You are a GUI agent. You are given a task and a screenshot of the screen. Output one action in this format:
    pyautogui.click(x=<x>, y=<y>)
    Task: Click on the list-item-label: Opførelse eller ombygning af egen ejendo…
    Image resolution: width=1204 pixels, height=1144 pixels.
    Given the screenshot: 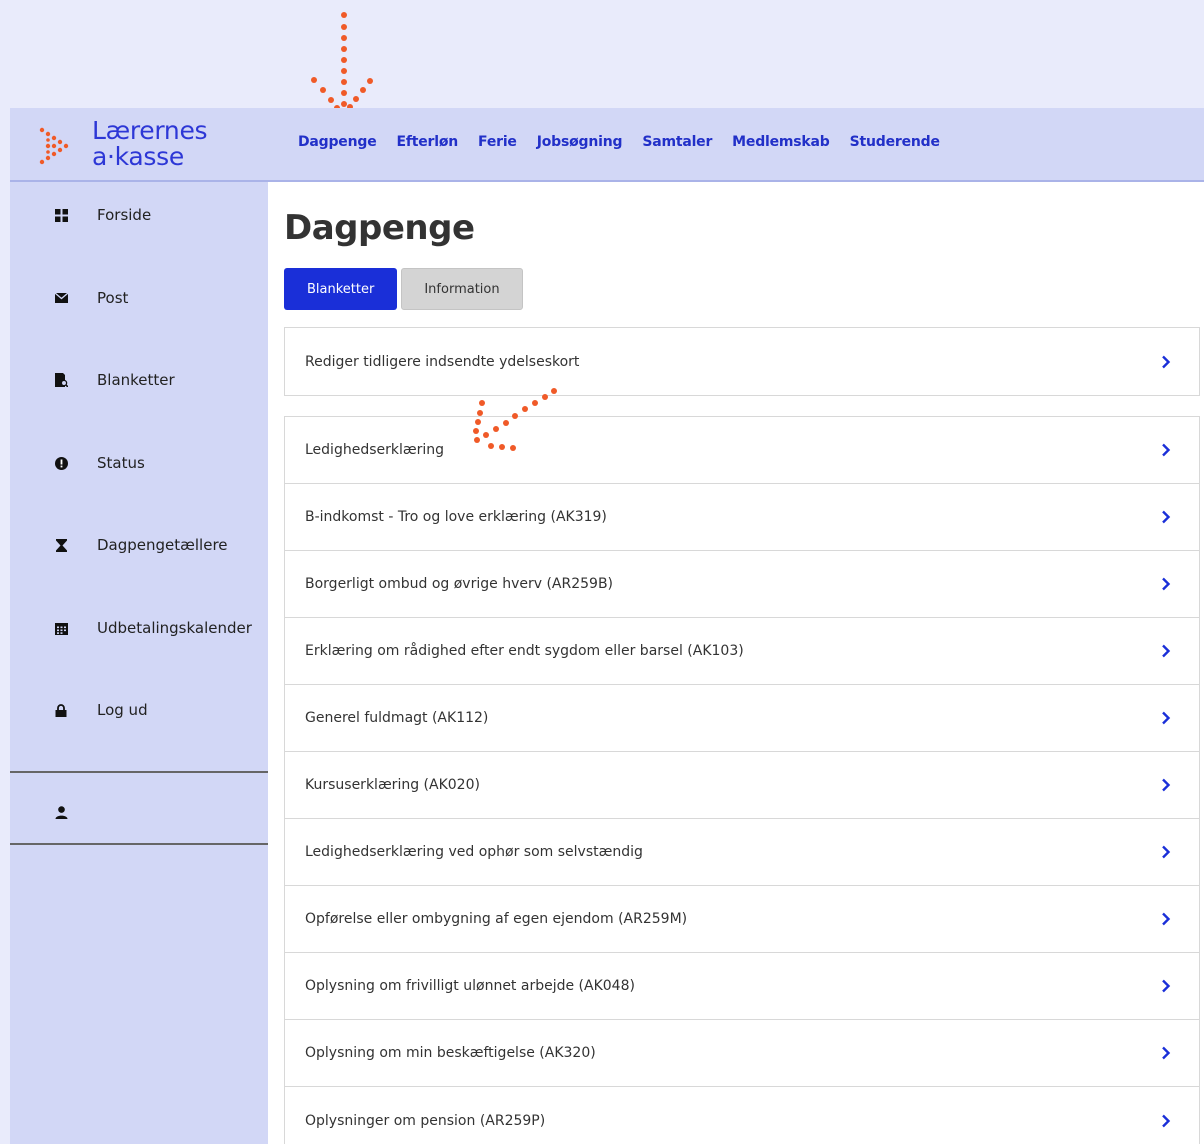 What is the action you would take?
    pyautogui.click(x=496, y=919)
    